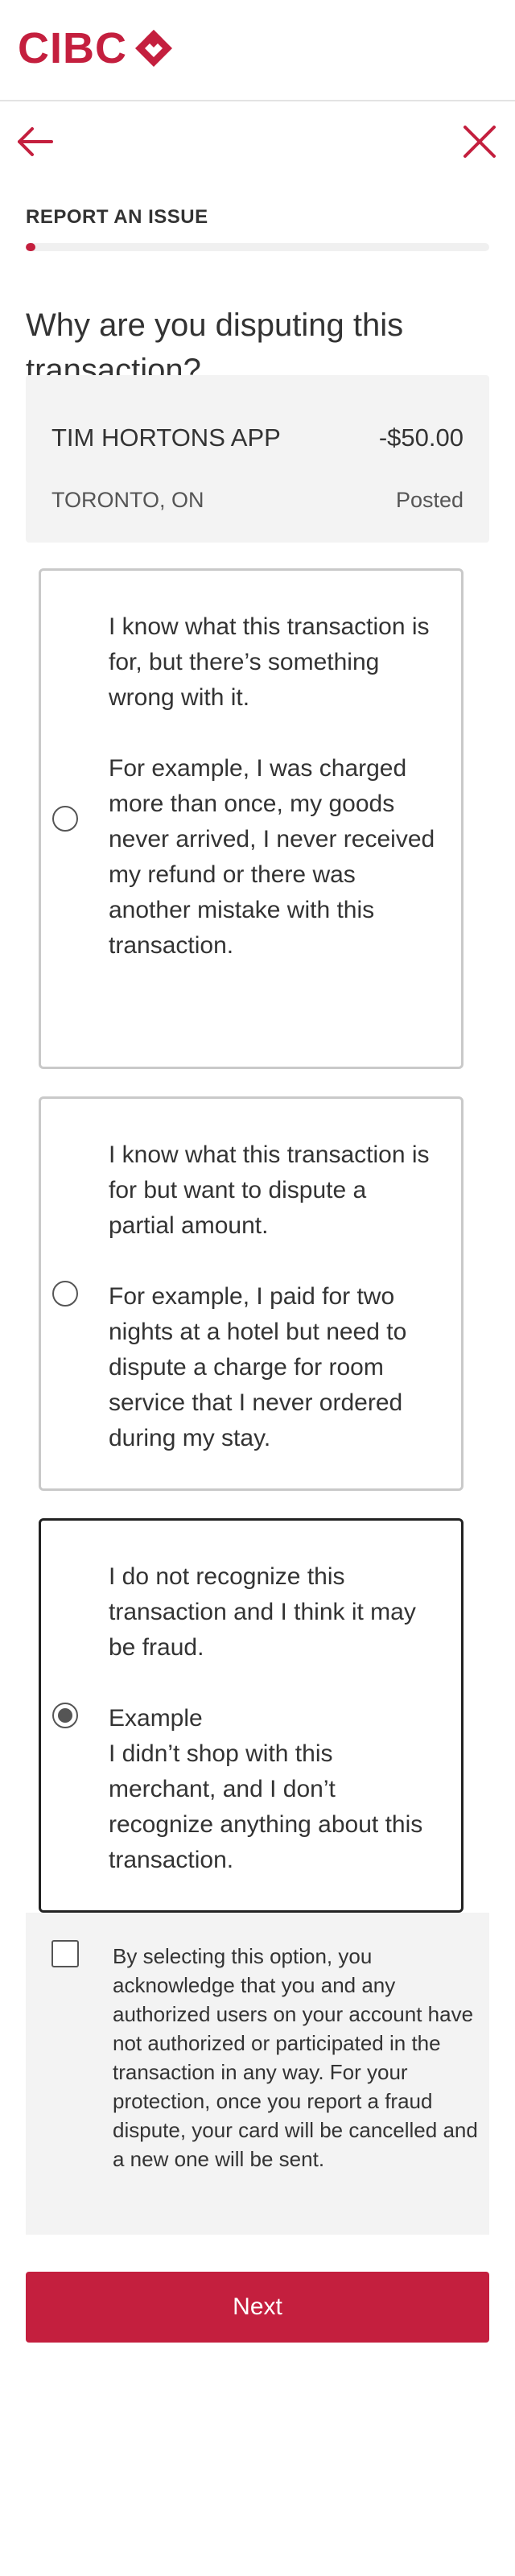 The width and height of the screenshot is (515, 2576). I want to click on close-button, so click(479, 141).